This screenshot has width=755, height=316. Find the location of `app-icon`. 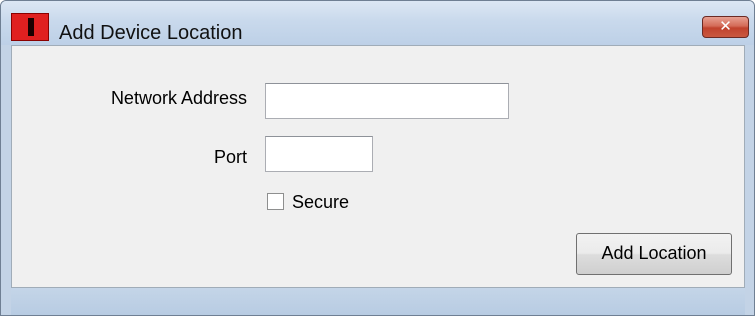

app-icon is located at coordinates (30, 27).